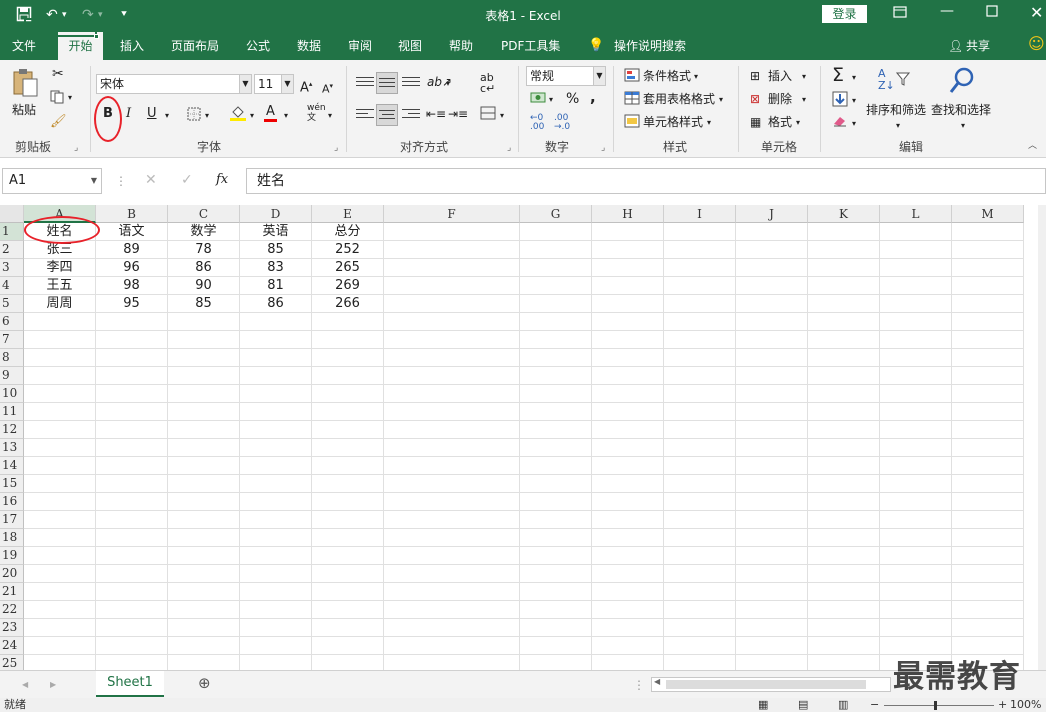 Image resolution: width=1046 pixels, height=712 pixels. What do you see at coordinates (151, 180) in the screenshot?
I see `cancel-formula-icon: ✕` at bounding box center [151, 180].